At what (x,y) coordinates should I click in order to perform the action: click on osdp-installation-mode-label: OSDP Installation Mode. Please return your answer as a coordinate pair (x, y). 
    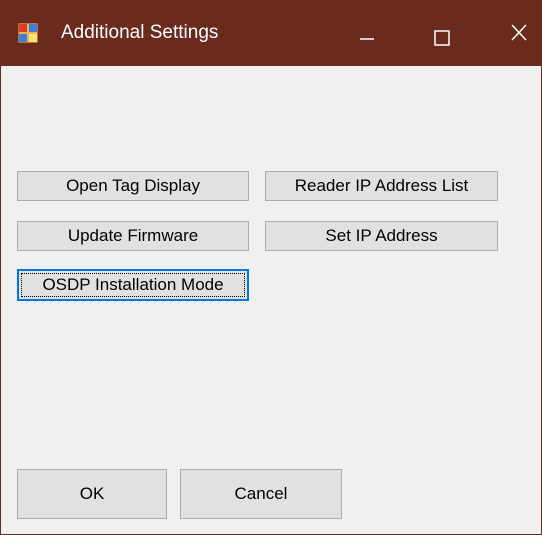
    Looking at the image, I should click on (133, 284).